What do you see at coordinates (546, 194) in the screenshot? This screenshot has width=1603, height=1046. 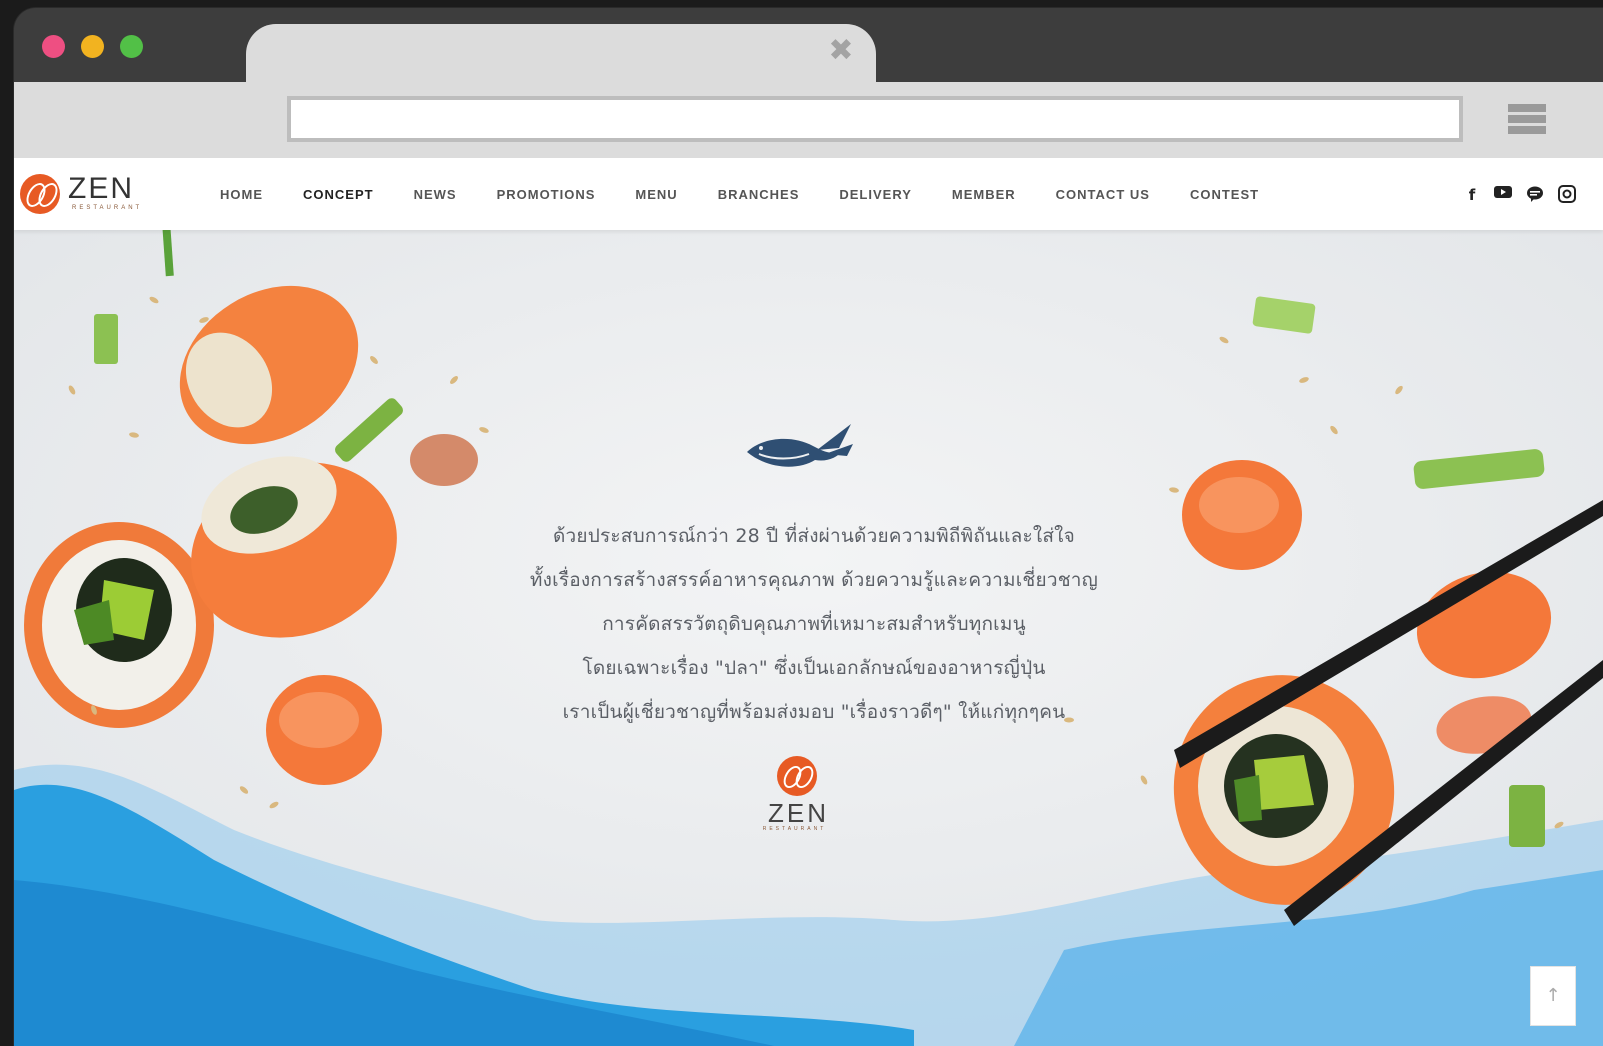 I see `nav-promotions: PROMOTIONS` at bounding box center [546, 194].